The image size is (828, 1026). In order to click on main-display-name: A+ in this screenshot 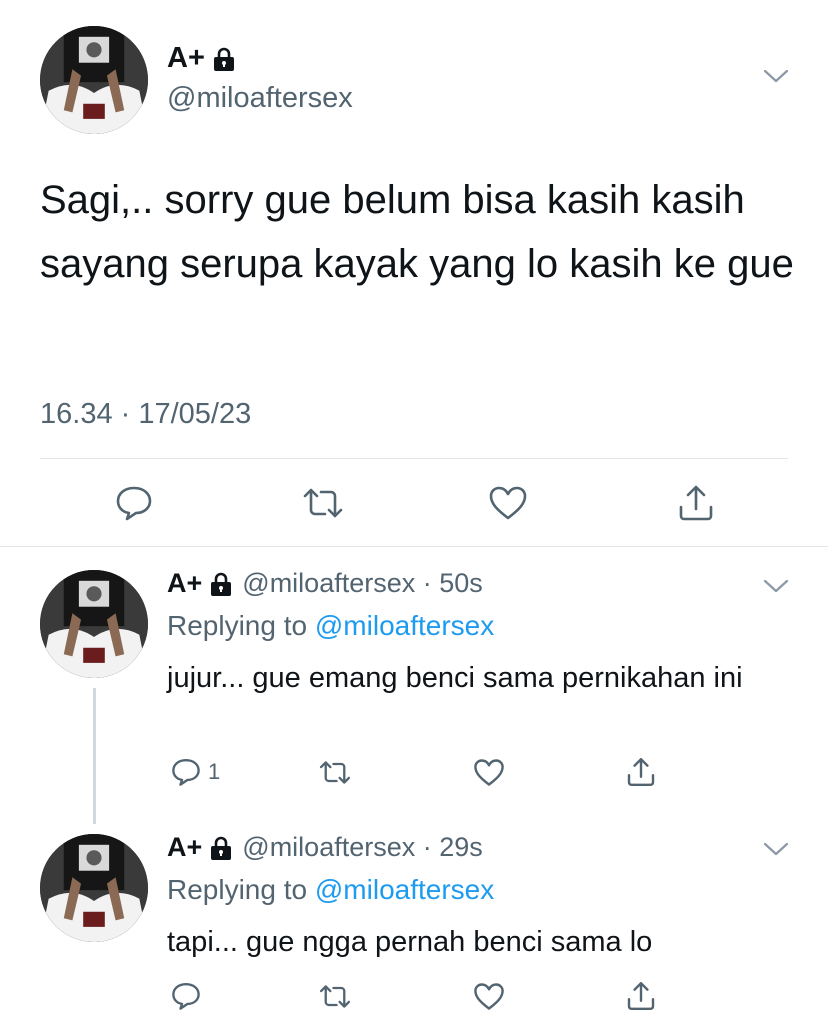, I will do `click(186, 58)`.